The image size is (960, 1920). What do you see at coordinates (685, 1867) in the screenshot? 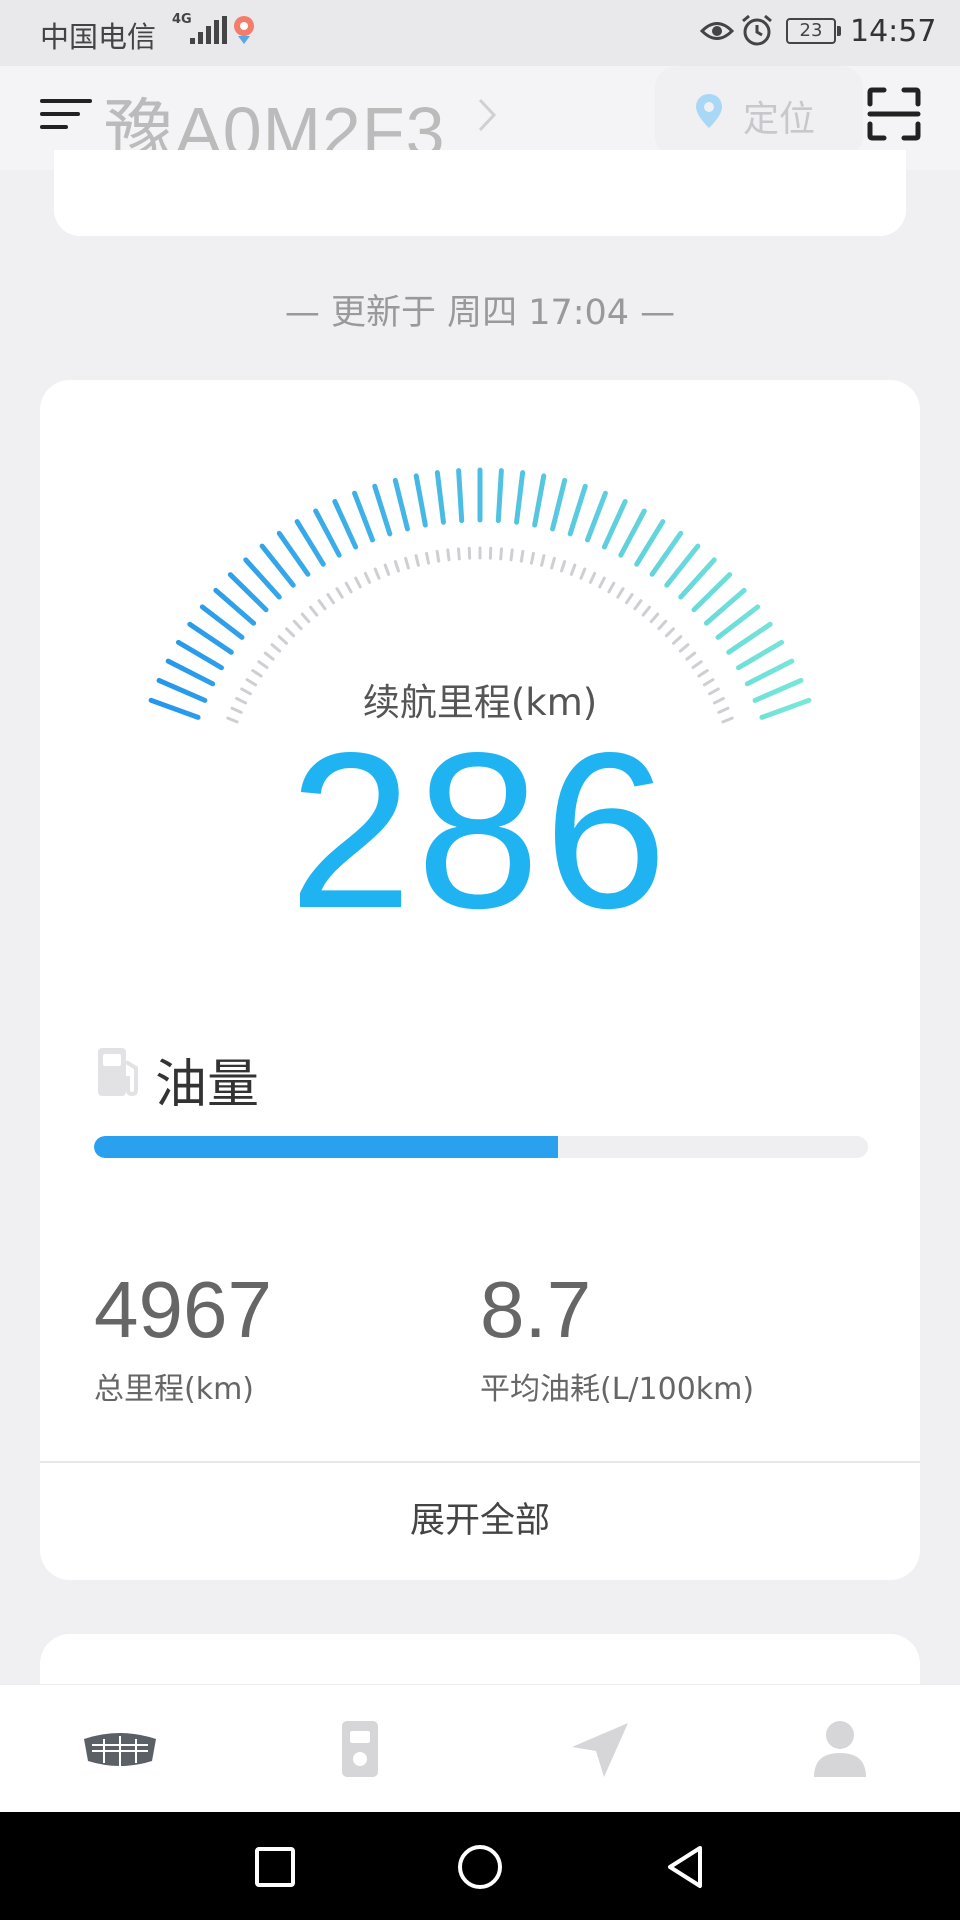
I see `back-icon` at bounding box center [685, 1867].